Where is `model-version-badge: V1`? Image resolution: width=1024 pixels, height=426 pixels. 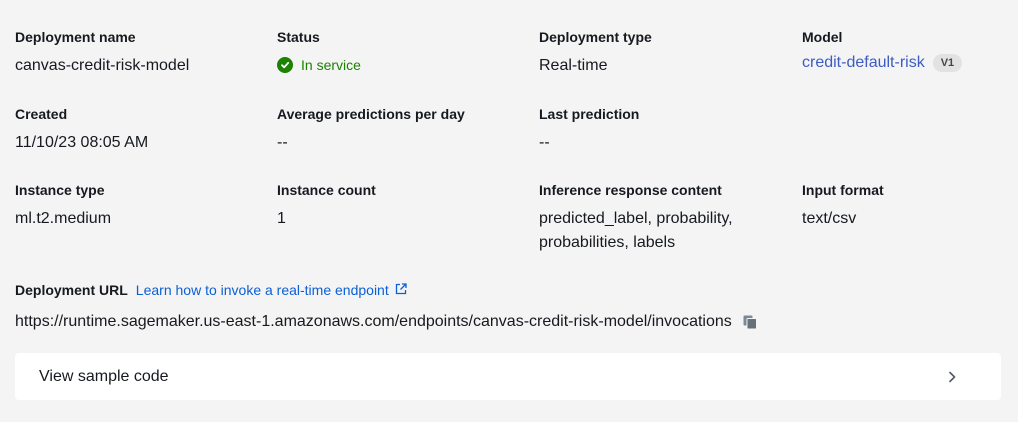
model-version-badge: V1 is located at coordinates (947, 63).